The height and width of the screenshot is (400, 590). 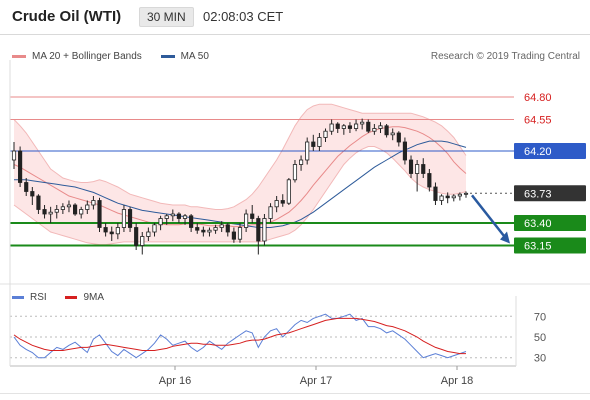 I want to click on rsi-tick-label: 50, so click(x=540, y=338).